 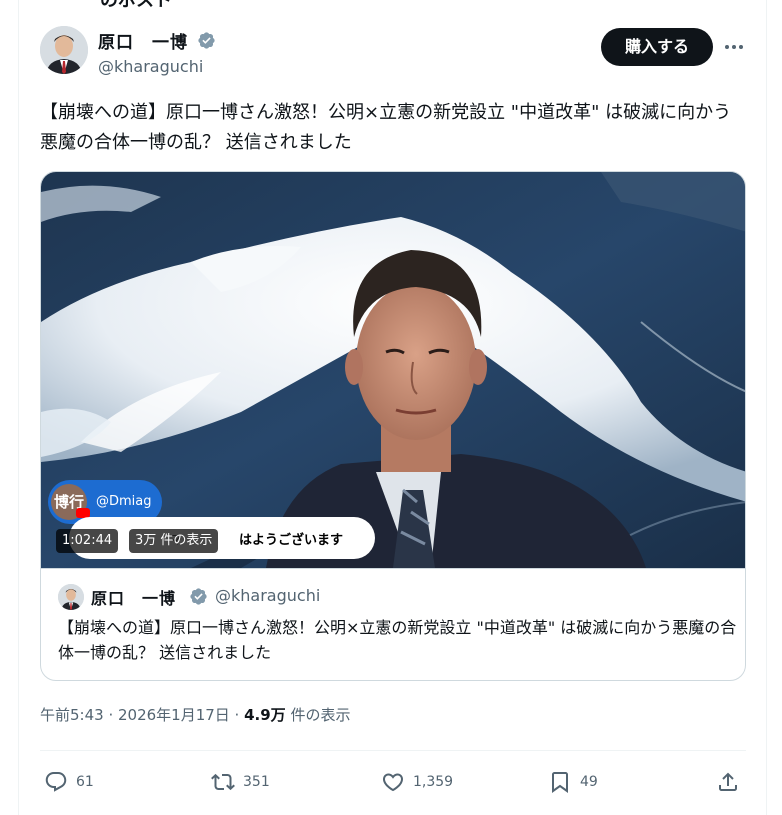 I want to click on heart-icon, so click(x=393, y=782).